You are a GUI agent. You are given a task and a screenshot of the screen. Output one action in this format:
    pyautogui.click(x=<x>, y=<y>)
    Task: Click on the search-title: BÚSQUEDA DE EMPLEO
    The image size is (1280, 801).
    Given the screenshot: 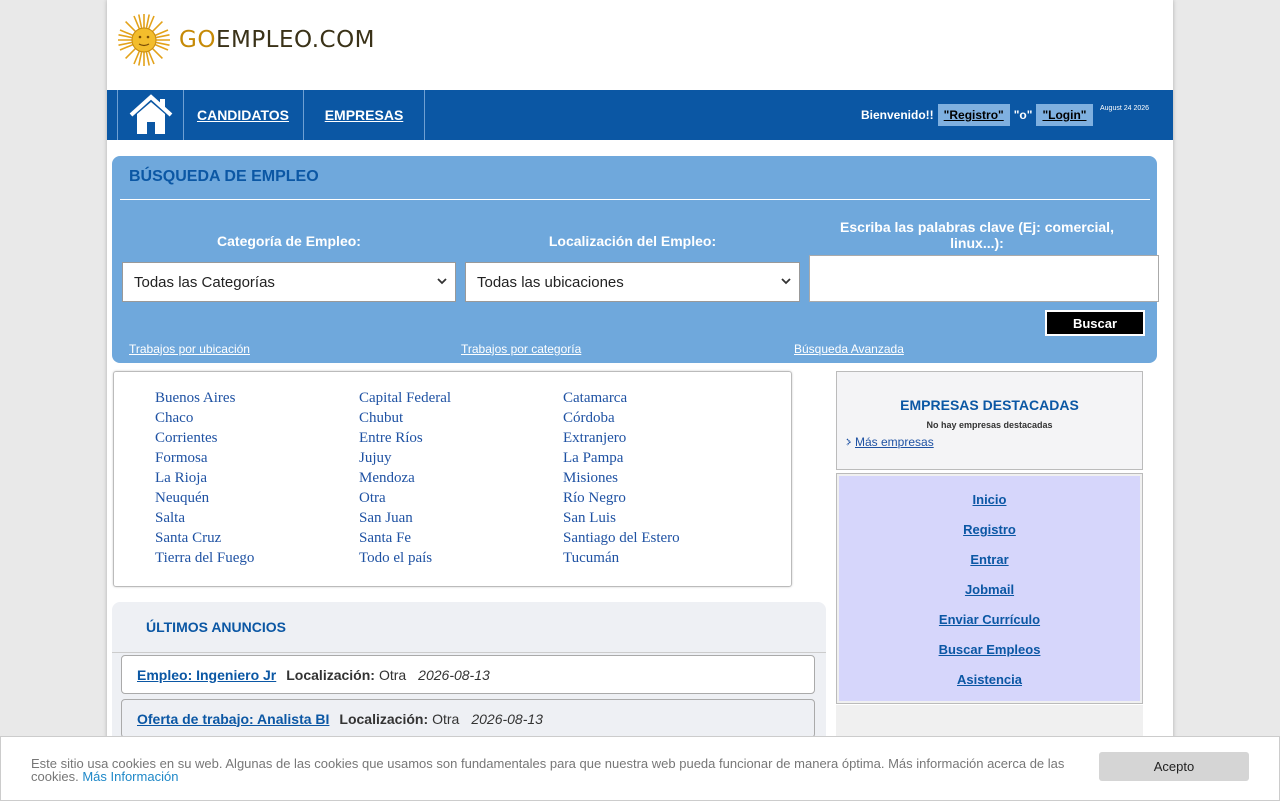 What is the action you would take?
    pyautogui.click(x=224, y=176)
    